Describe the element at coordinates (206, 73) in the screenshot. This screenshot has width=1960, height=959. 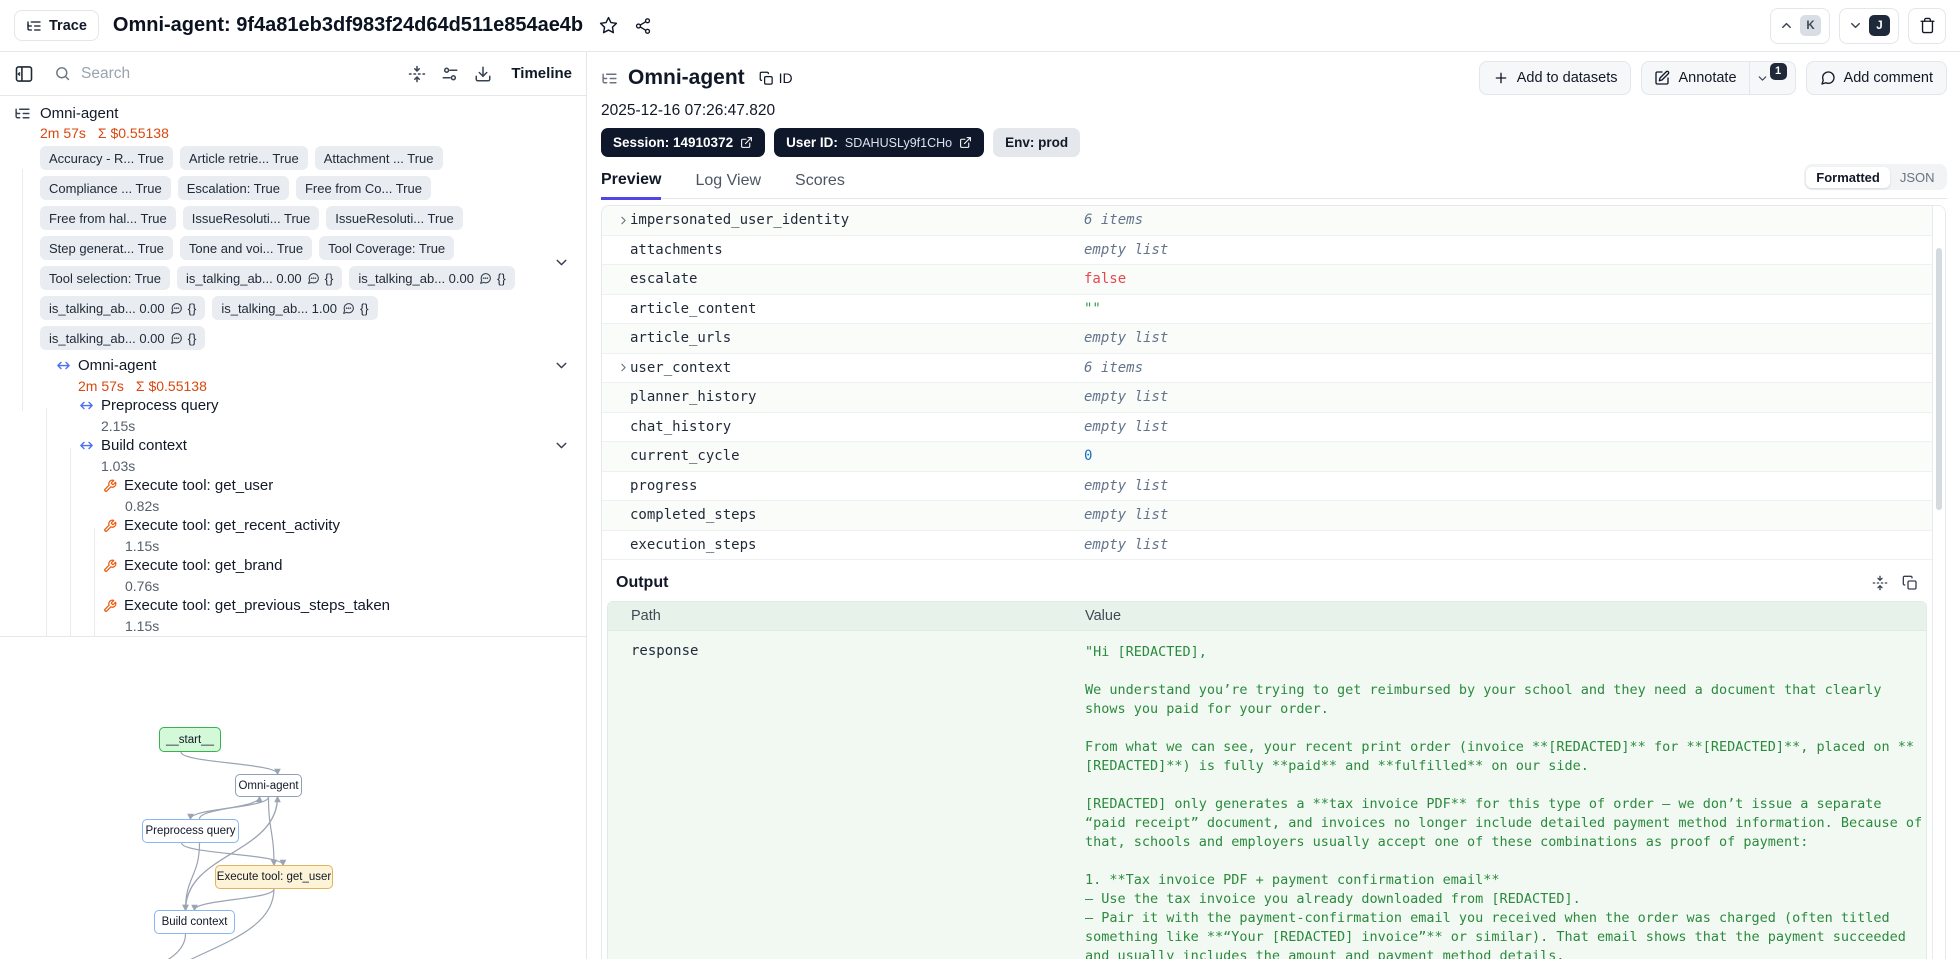
I see `search-input` at that location.